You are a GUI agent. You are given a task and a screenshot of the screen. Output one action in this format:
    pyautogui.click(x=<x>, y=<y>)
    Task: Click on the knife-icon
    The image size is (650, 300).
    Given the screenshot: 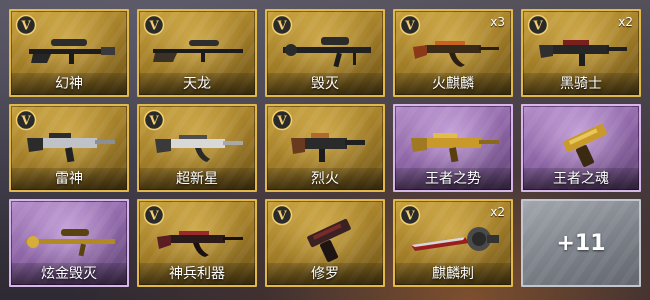 What is the action you would take?
    pyautogui.click(x=455, y=239)
    